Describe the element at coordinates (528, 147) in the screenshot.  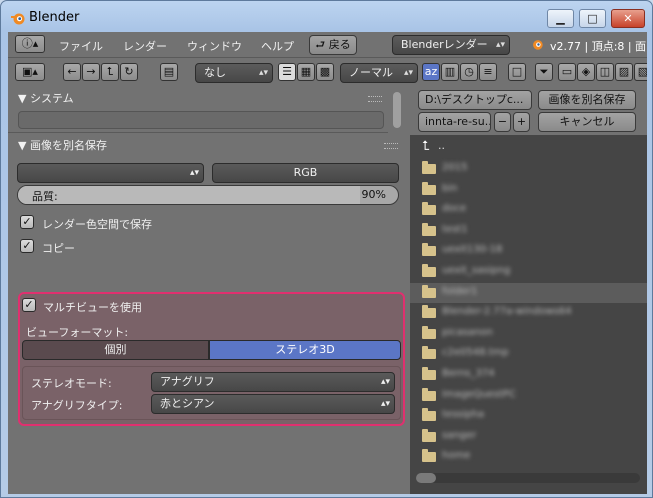
I see `parent-directory-row: ⮤ ..` at that location.